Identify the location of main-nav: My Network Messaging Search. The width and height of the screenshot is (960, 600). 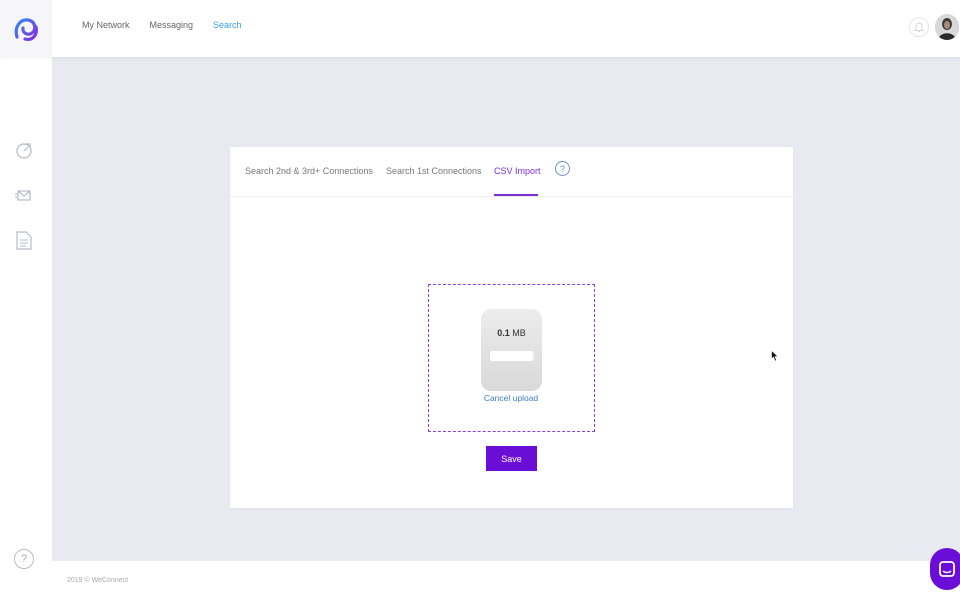
(162, 25).